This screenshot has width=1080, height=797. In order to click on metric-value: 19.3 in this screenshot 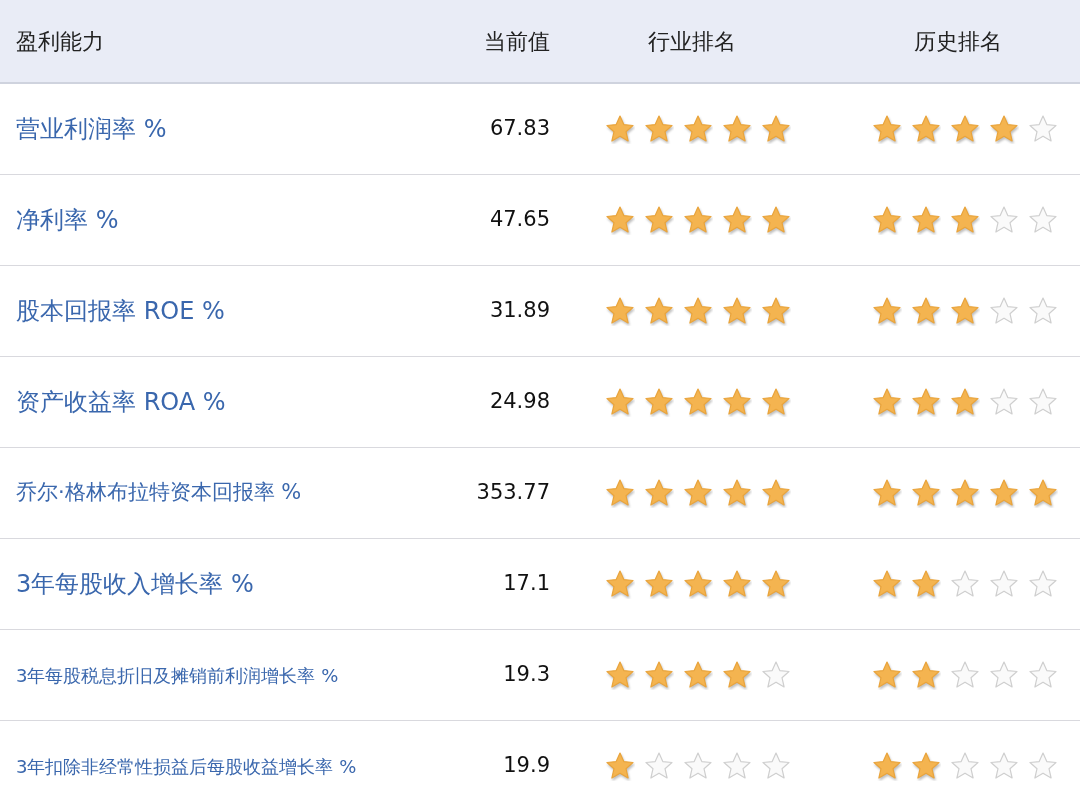, I will do `click(526, 675)`.